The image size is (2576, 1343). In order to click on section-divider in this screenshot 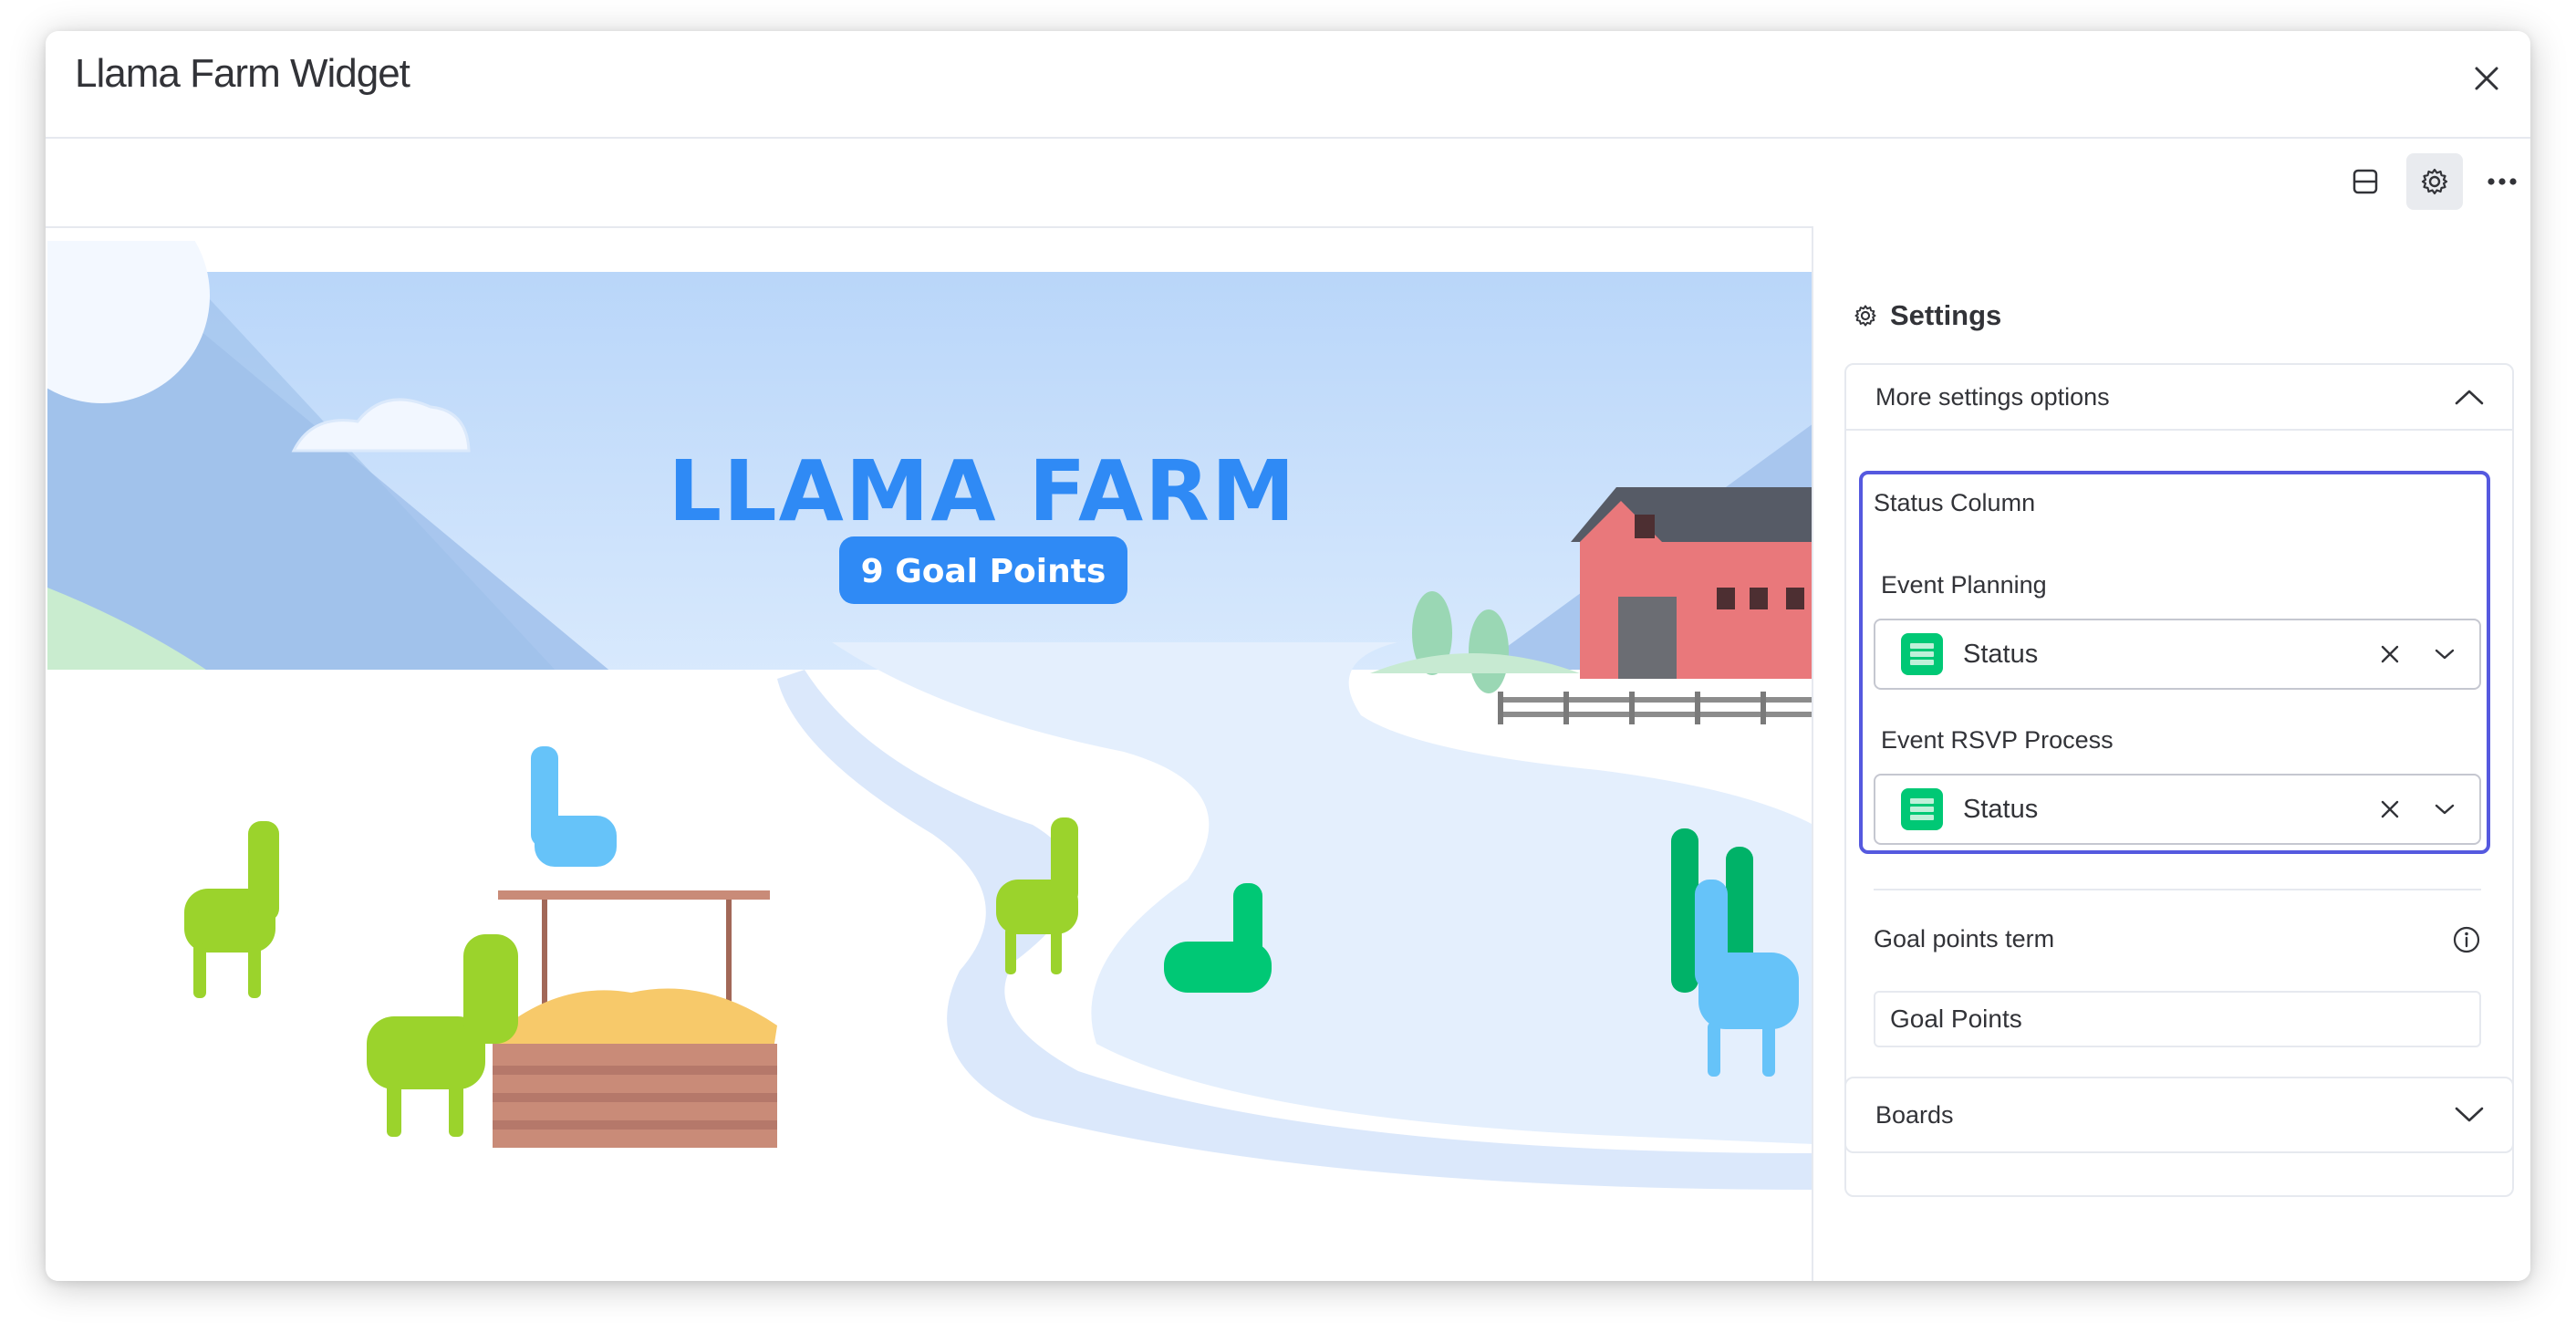, I will do `click(2177, 889)`.